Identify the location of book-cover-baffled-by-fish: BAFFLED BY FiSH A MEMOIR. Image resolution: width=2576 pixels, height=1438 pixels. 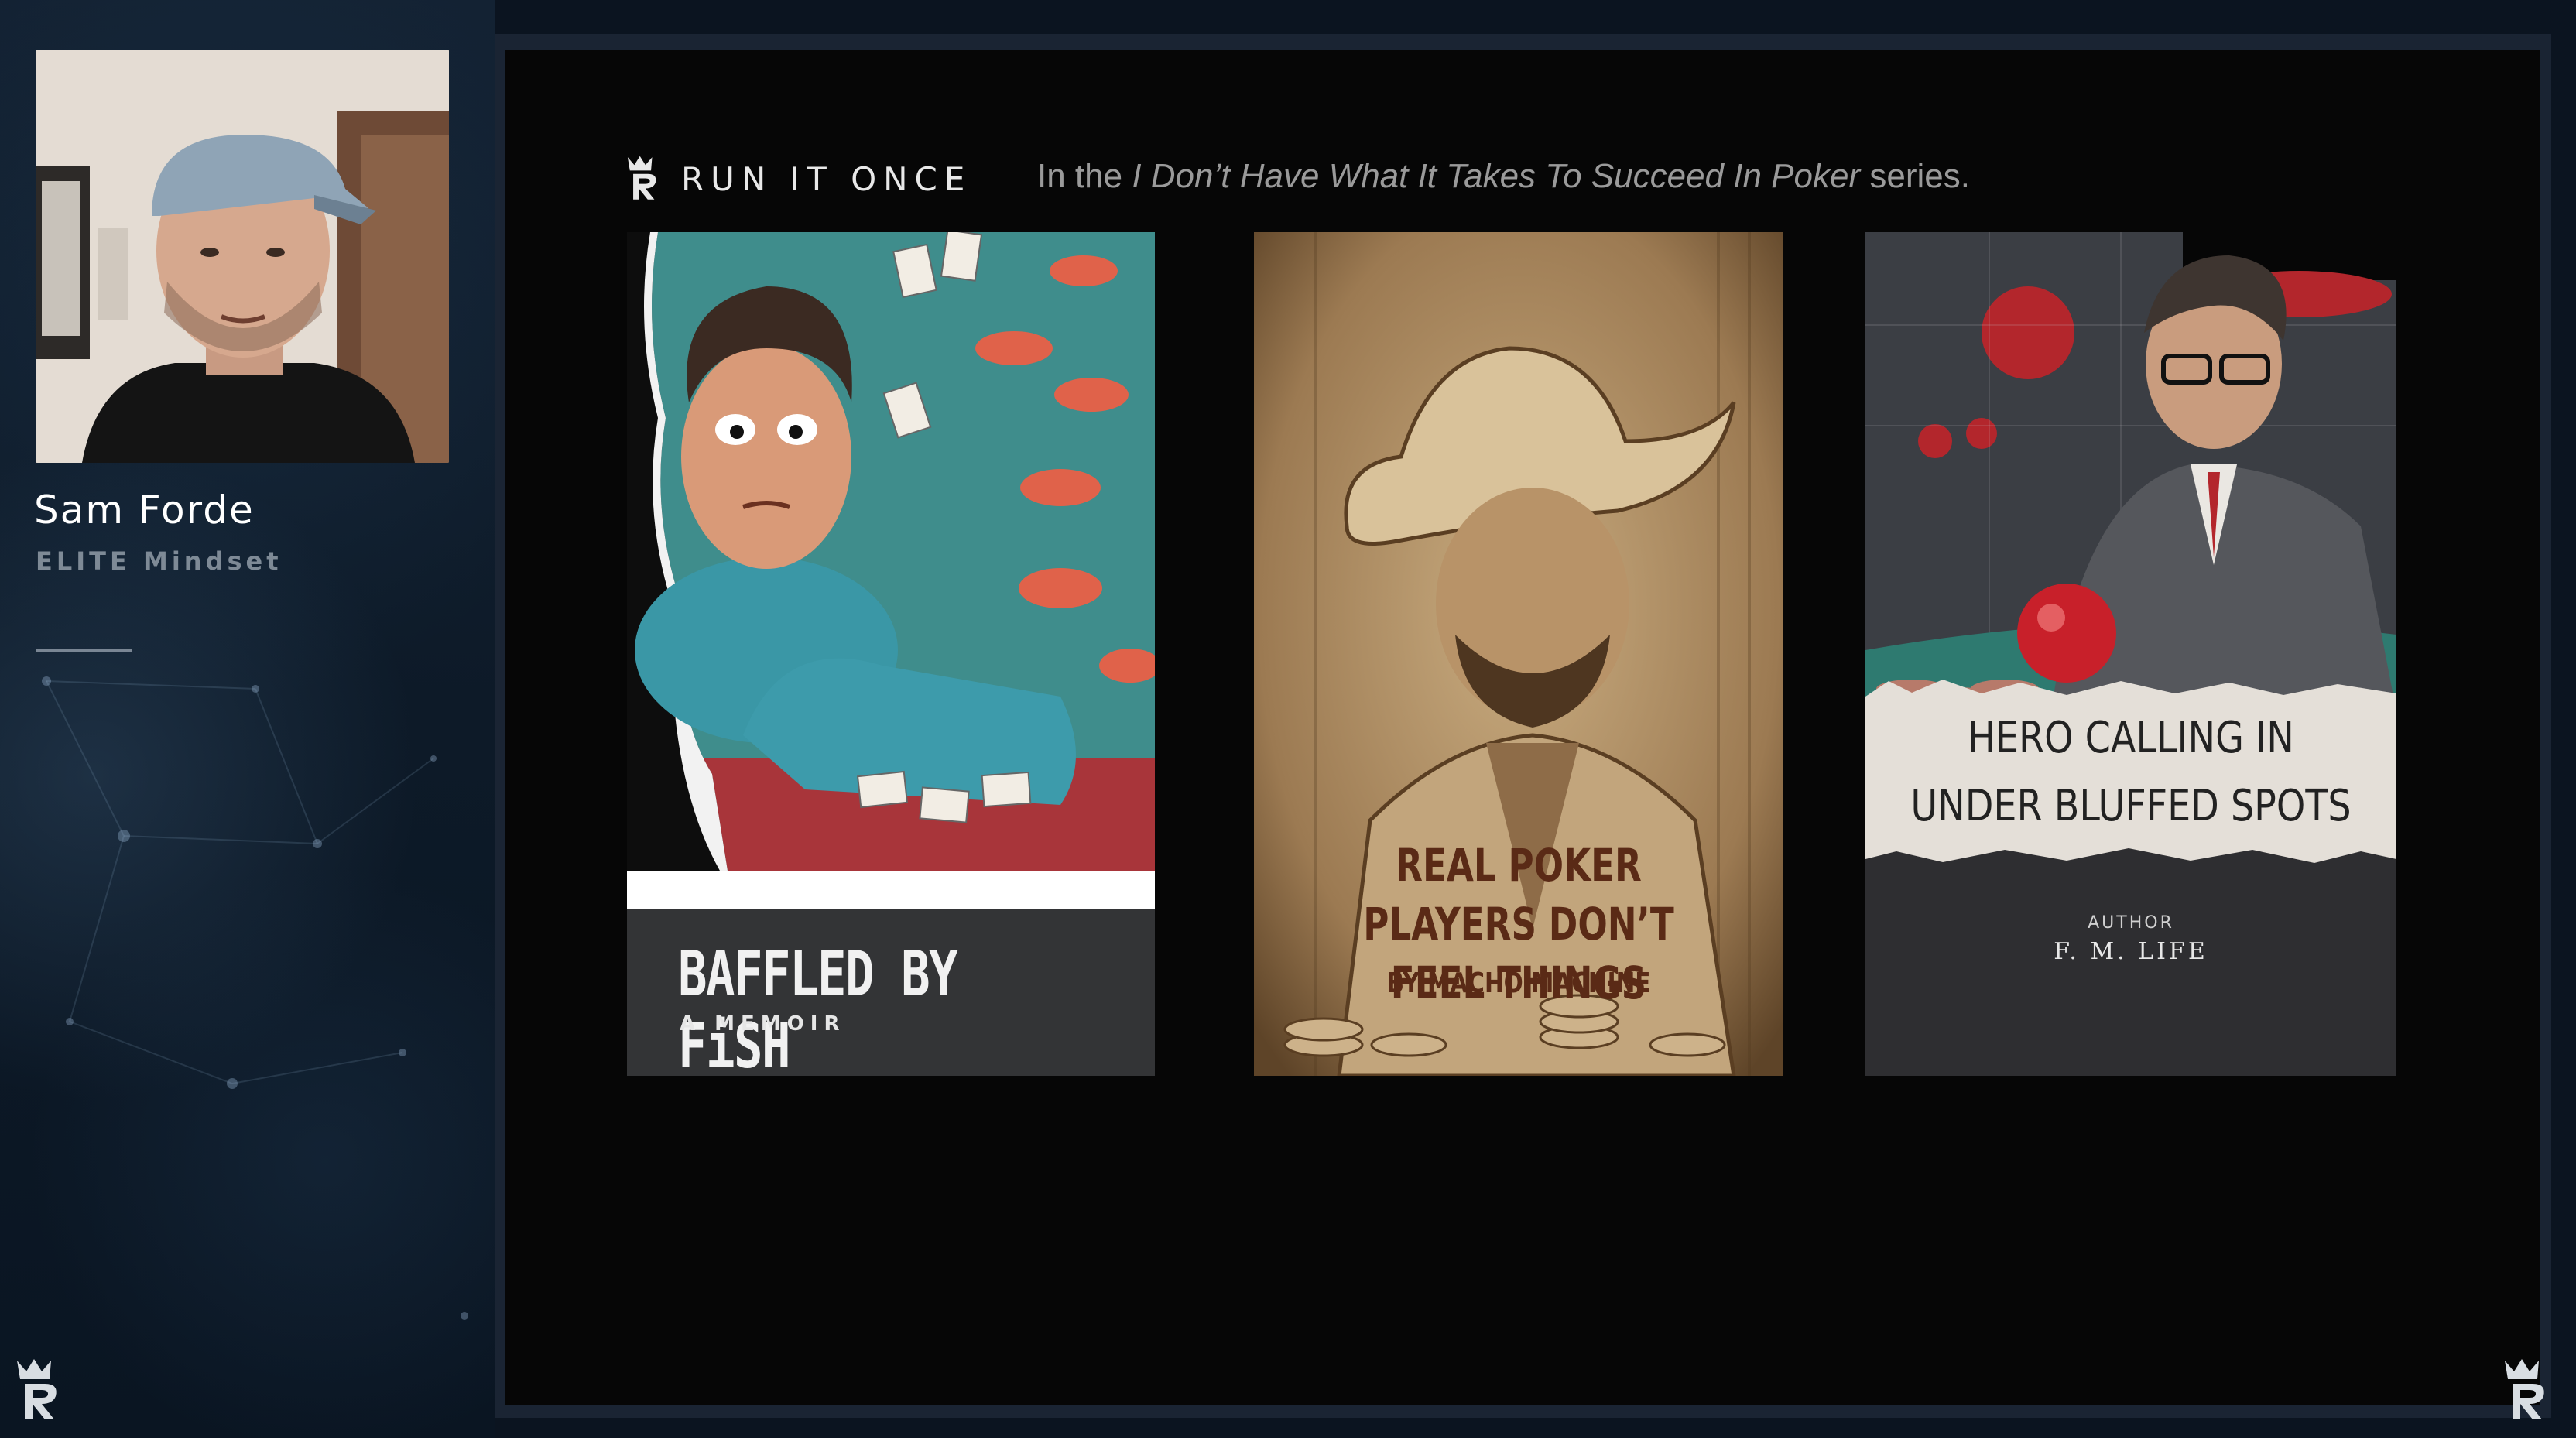
(891, 654).